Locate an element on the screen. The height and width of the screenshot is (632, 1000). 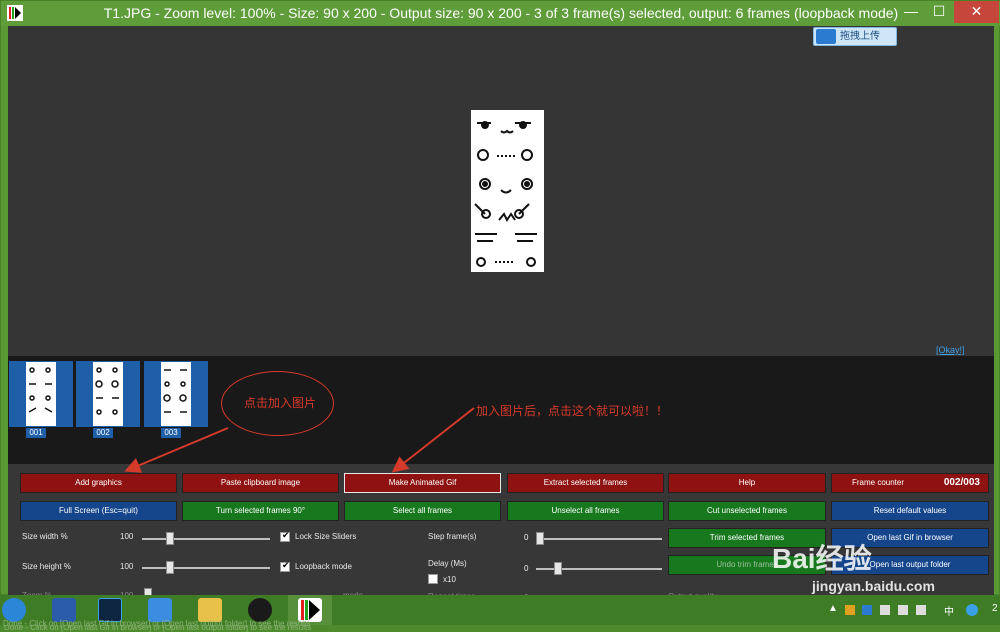
taskbar-clock: 2 is located at coordinates (995, 608).